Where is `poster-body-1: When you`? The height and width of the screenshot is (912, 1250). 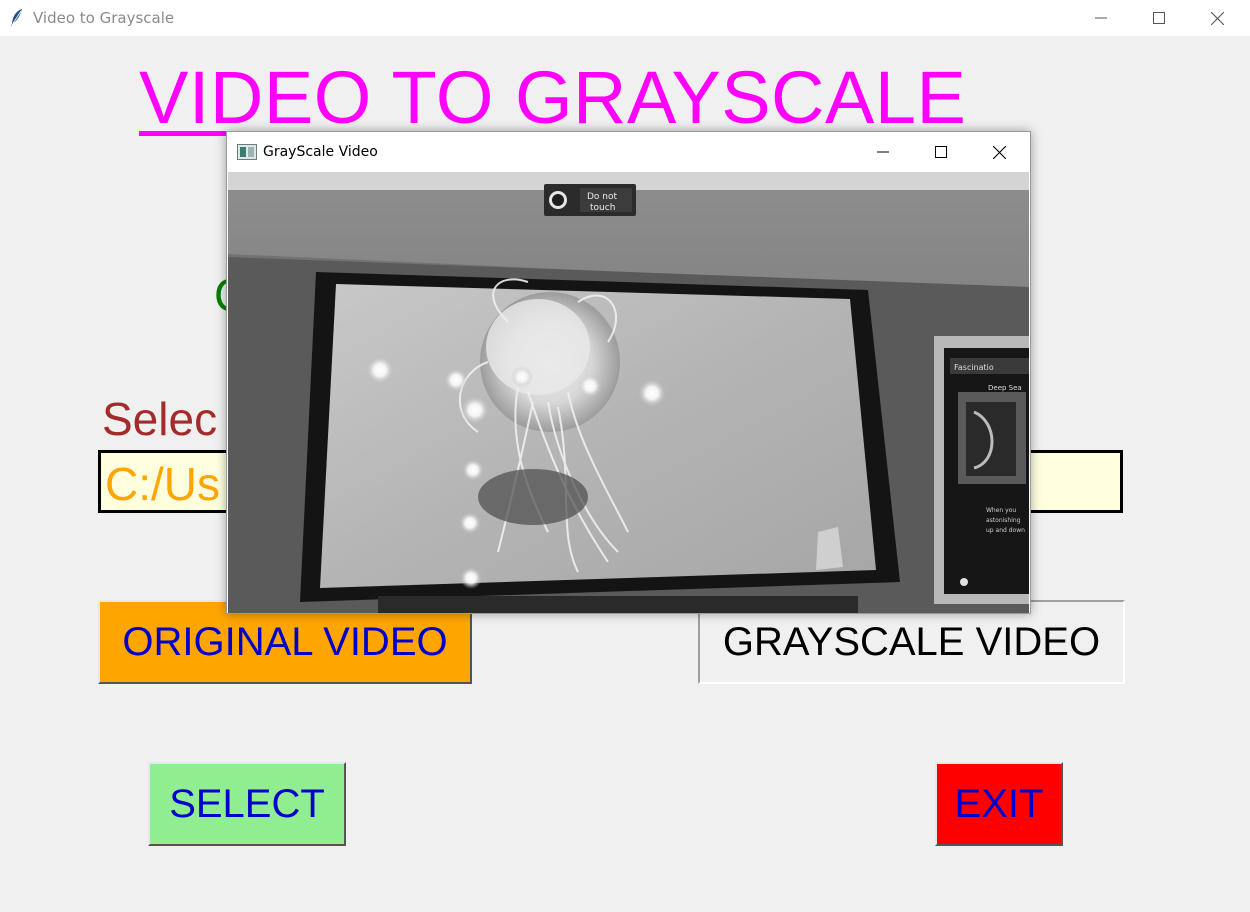 poster-body-1: When you is located at coordinates (1001, 510).